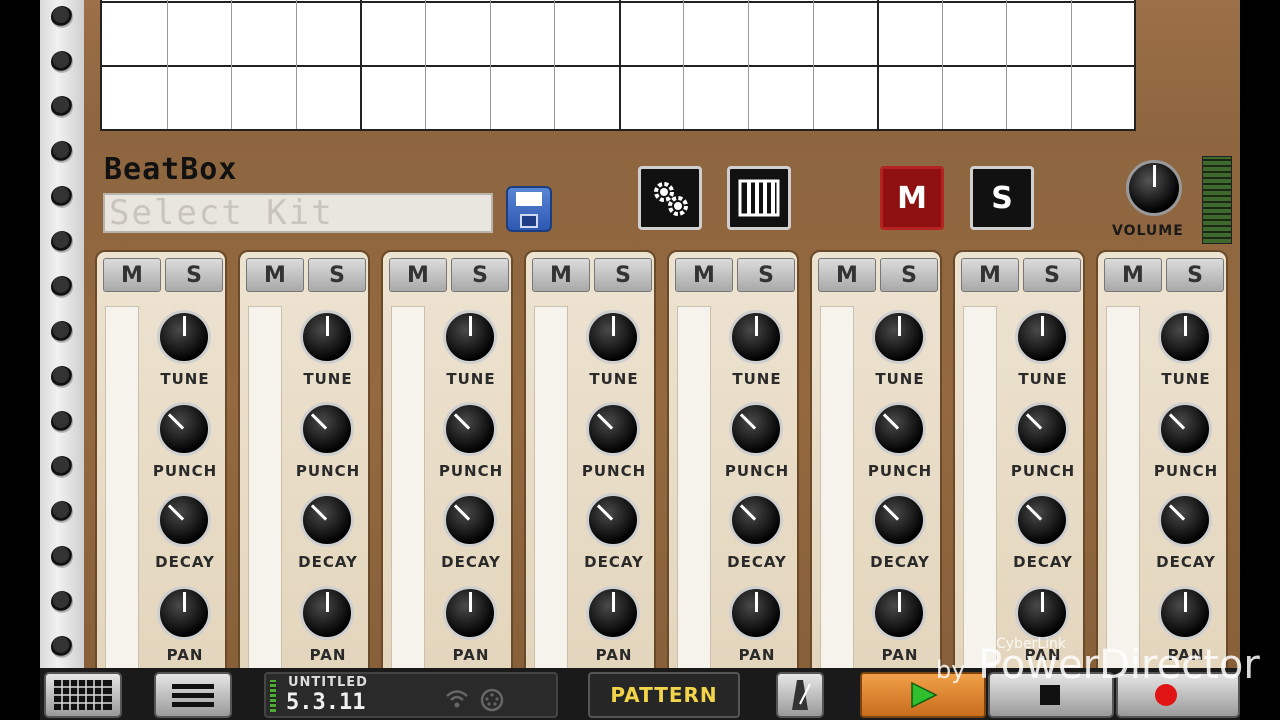 The image size is (1280, 720). I want to click on watermark-by: by, so click(951, 670).